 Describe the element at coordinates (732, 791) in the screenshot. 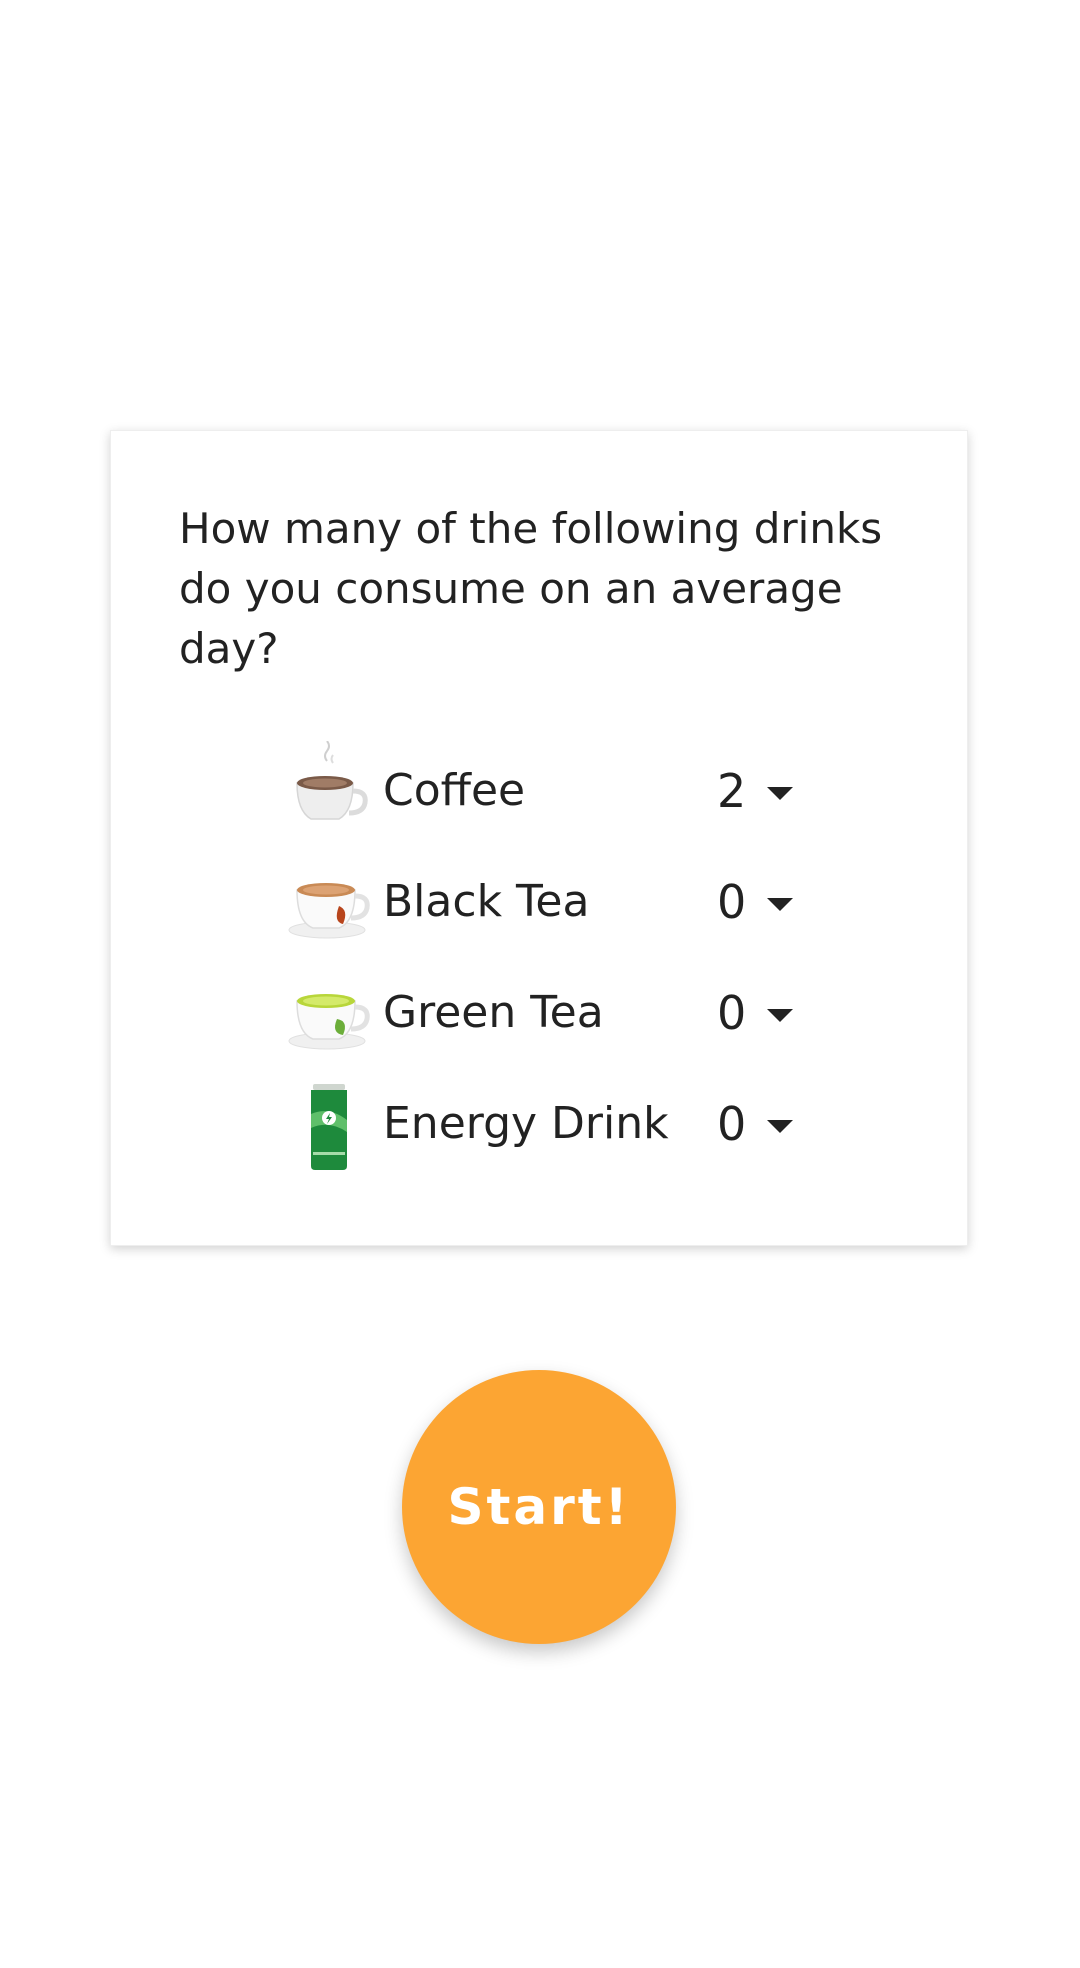

I see `count-value: 2` at that location.